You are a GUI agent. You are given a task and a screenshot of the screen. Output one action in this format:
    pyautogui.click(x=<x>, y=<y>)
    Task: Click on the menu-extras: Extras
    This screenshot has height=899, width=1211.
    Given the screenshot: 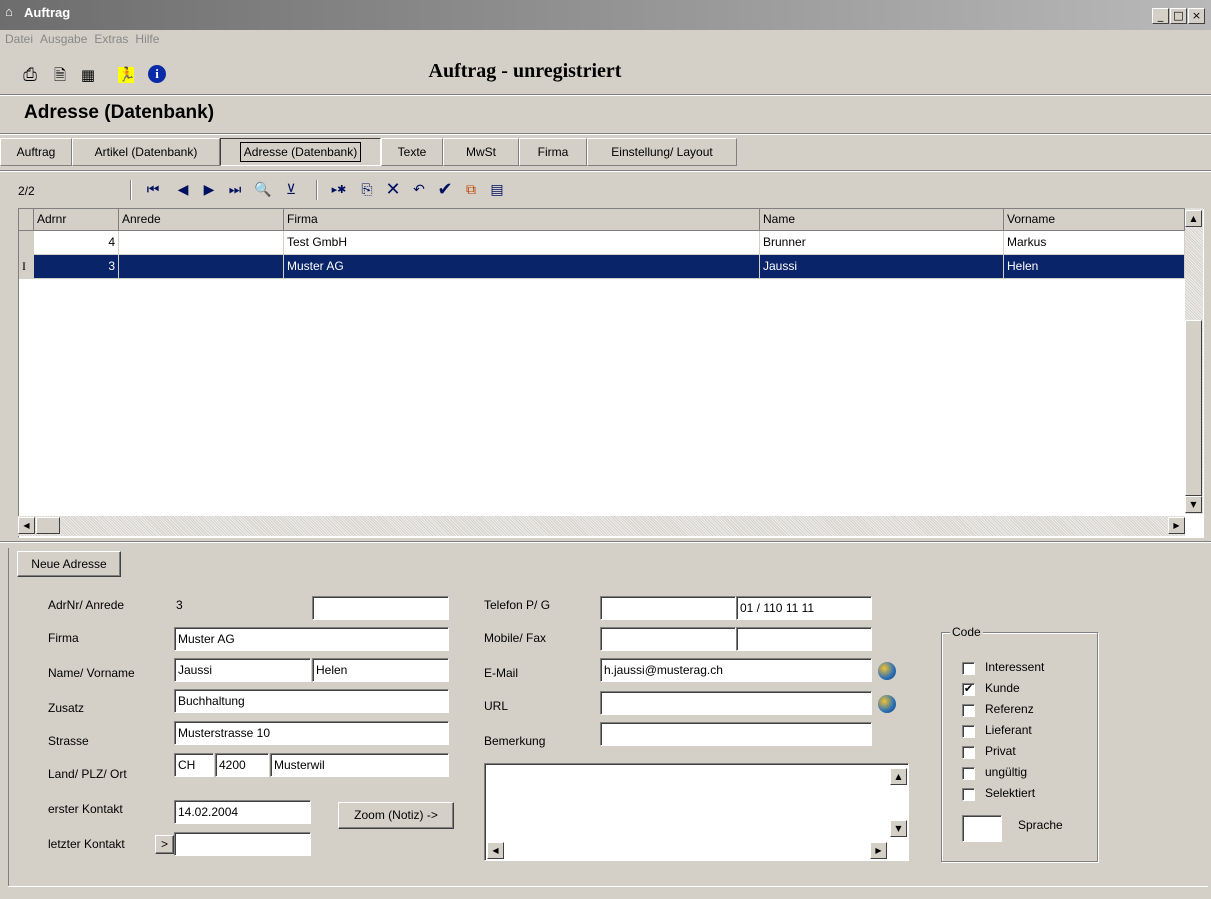 What is the action you would take?
    pyautogui.click(x=111, y=39)
    